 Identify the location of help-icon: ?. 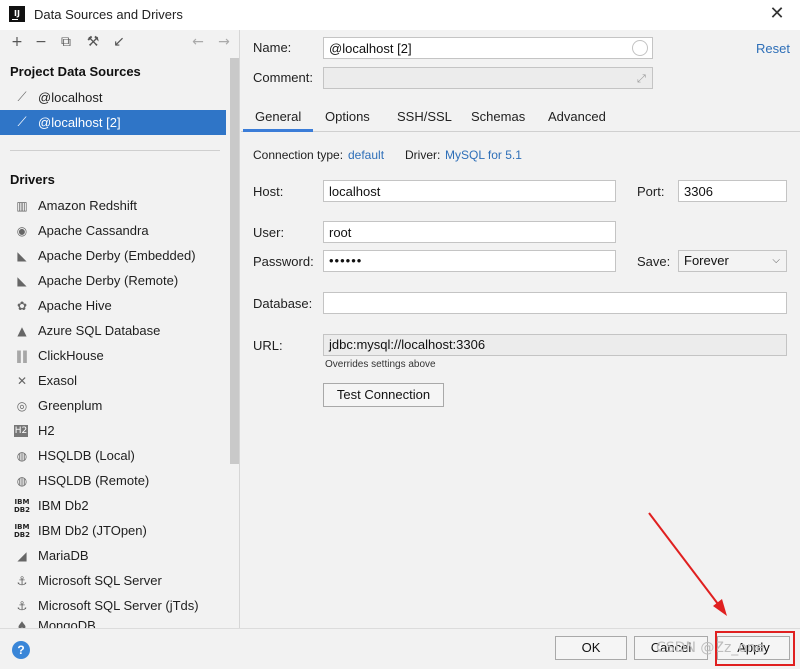
(21, 650).